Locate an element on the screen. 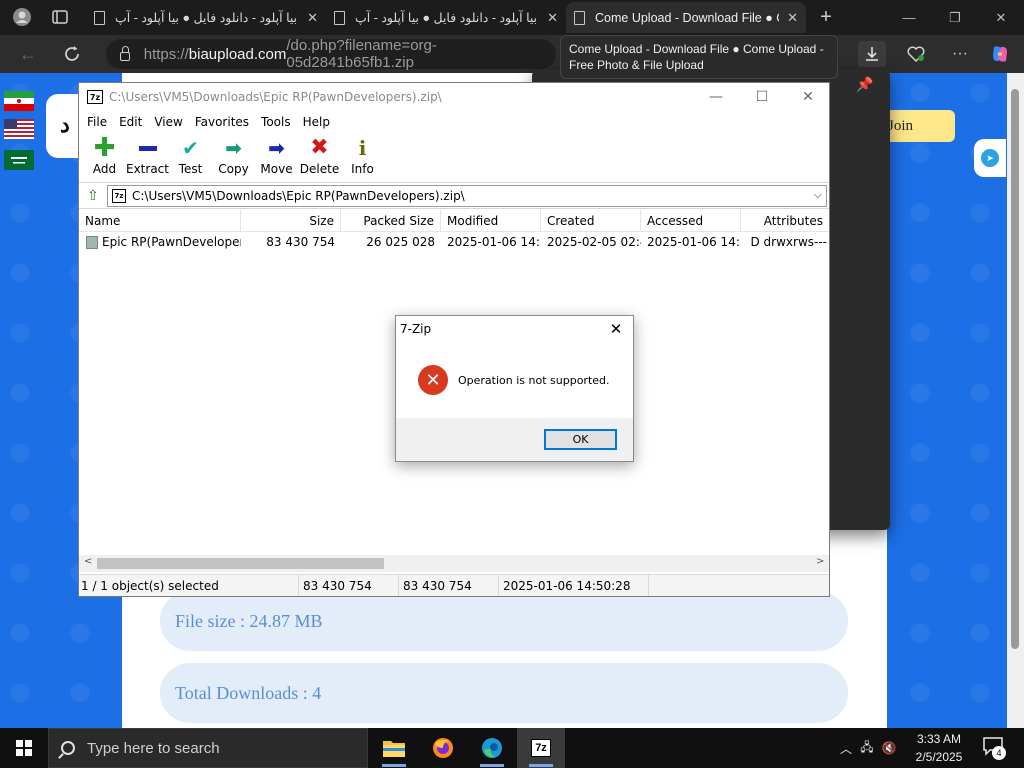 The width and height of the screenshot is (1024, 768). restore-icon: ❐ is located at coordinates (955, 17).